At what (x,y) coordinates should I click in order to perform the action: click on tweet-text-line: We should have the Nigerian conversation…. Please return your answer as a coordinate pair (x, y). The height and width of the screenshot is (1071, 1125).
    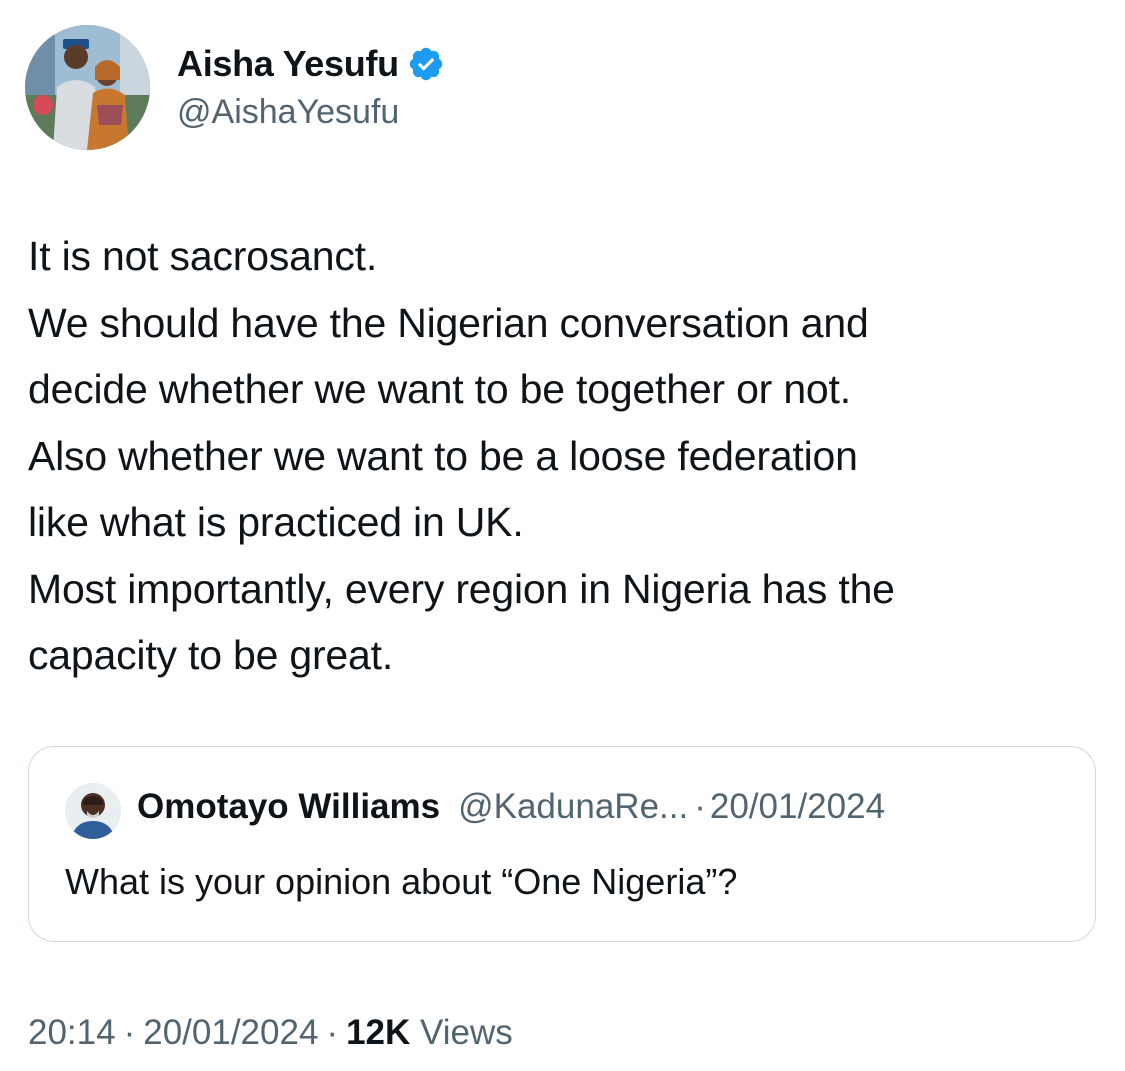
    Looking at the image, I should click on (448, 322).